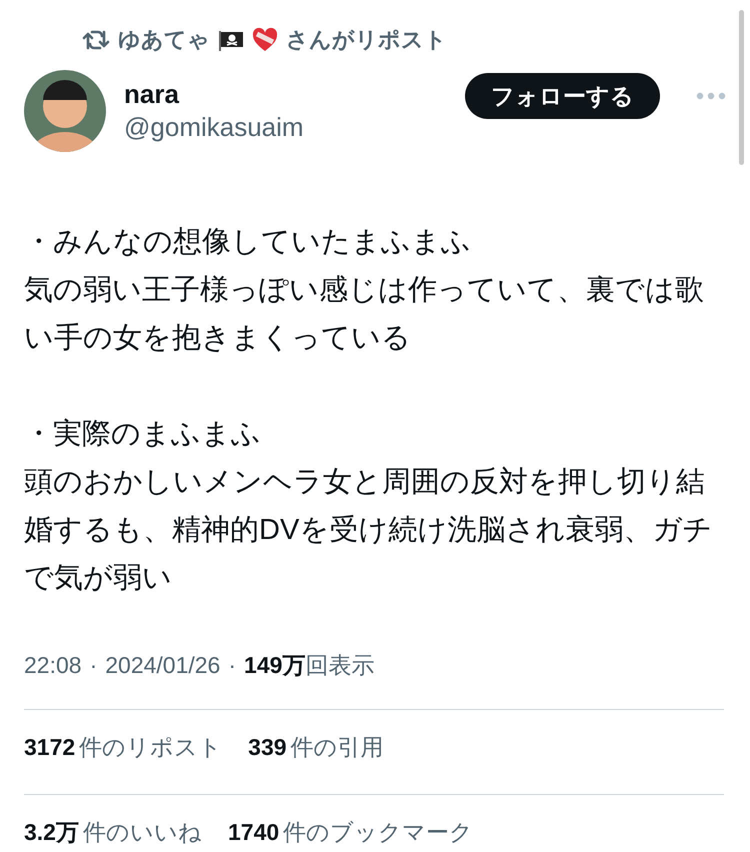  What do you see at coordinates (285, 127) in the screenshot?
I see `author-handle: @gomikasuaim` at bounding box center [285, 127].